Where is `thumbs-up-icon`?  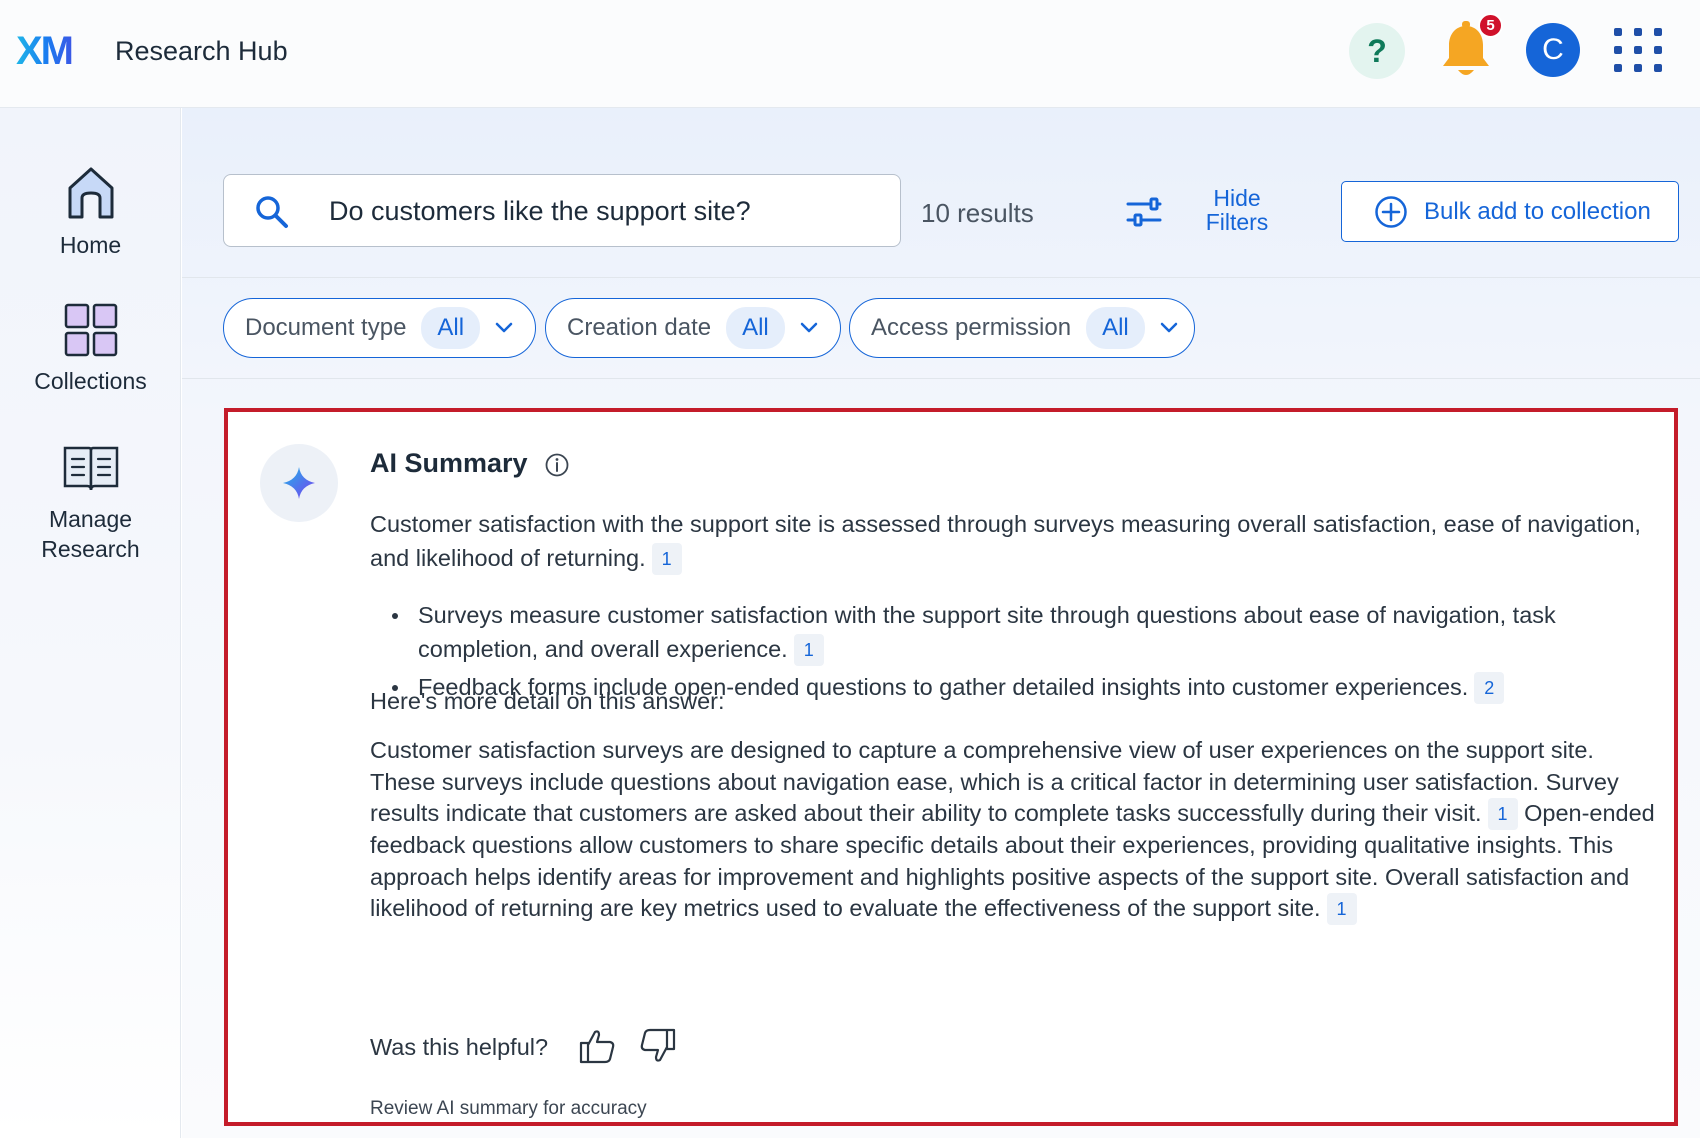
thumbs-up-icon is located at coordinates (597, 1046).